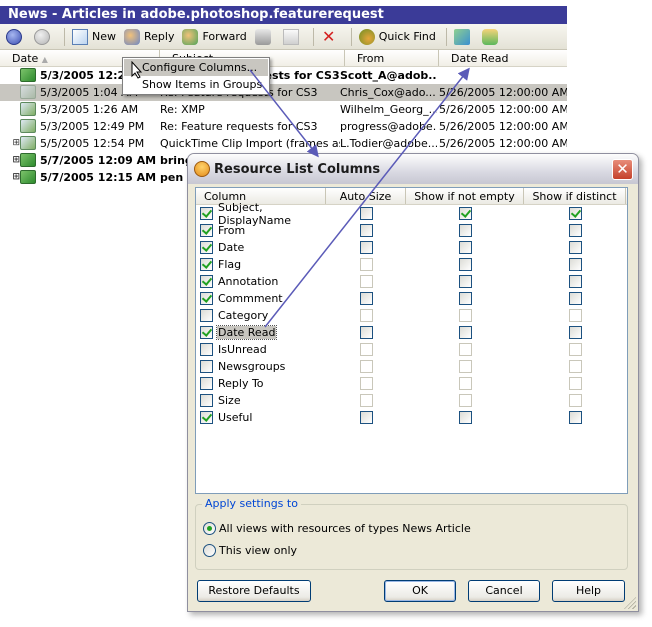 The width and height of the screenshot is (652, 627). What do you see at coordinates (411, 383) in the screenshot?
I see `column-row: Reply To` at bounding box center [411, 383].